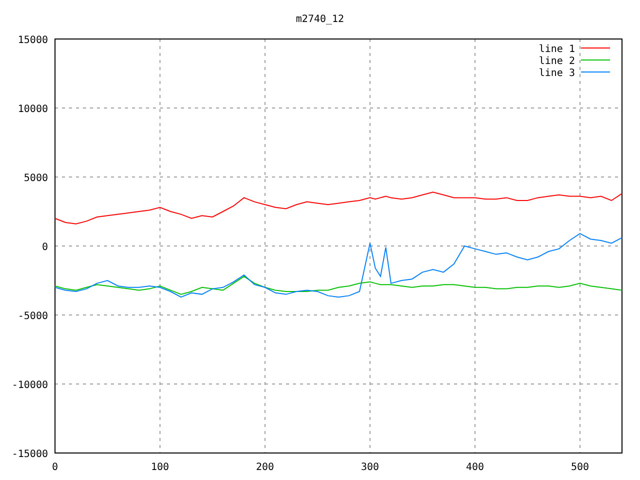  What do you see at coordinates (580, 467) in the screenshot?
I see `axis-tick-label: 500` at bounding box center [580, 467].